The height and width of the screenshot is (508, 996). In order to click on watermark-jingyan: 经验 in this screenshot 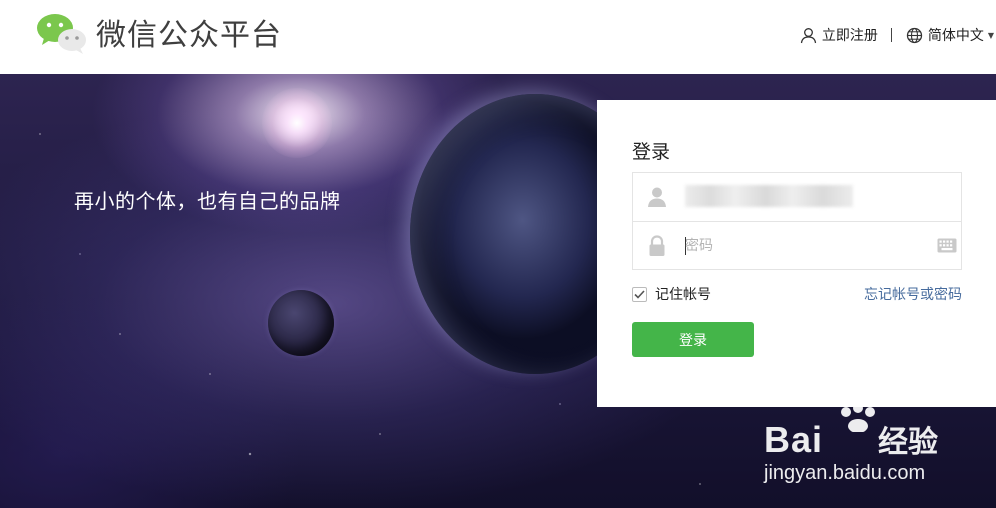, I will do `click(908, 442)`.